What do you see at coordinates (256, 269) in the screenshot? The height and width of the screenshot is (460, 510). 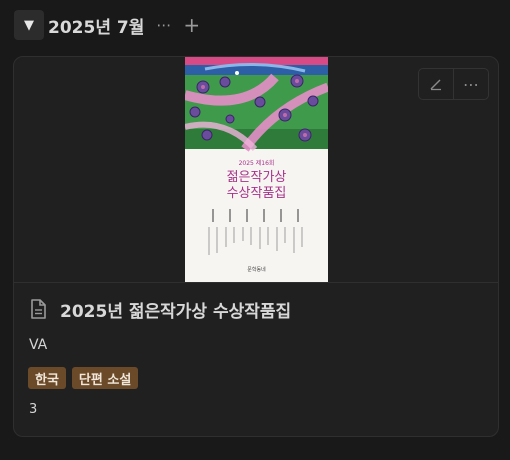 I see `cover-publisher: 문학동네` at bounding box center [256, 269].